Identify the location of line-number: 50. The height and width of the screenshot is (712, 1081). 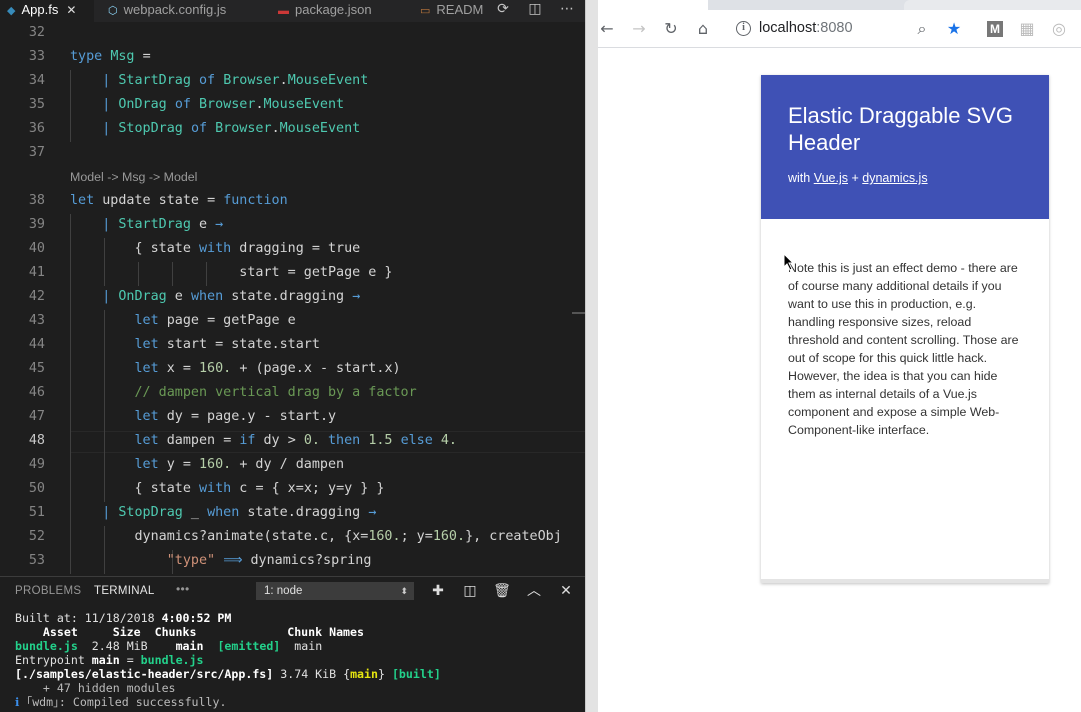
(36, 488).